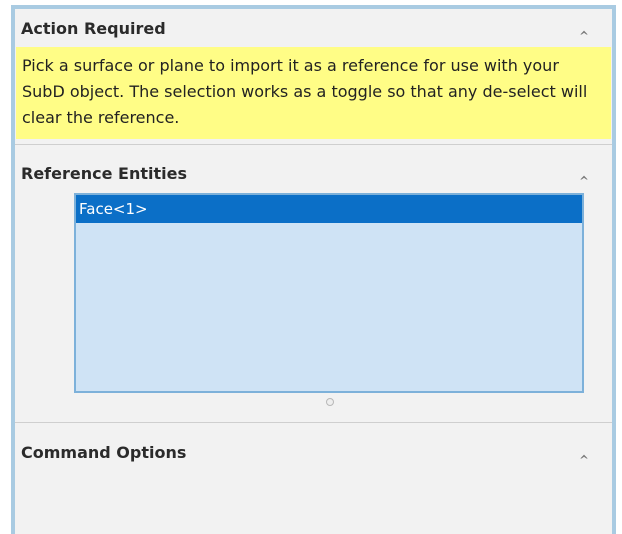  Describe the element at coordinates (330, 402) in the screenshot. I see `listbox-resize-handle` at that location.